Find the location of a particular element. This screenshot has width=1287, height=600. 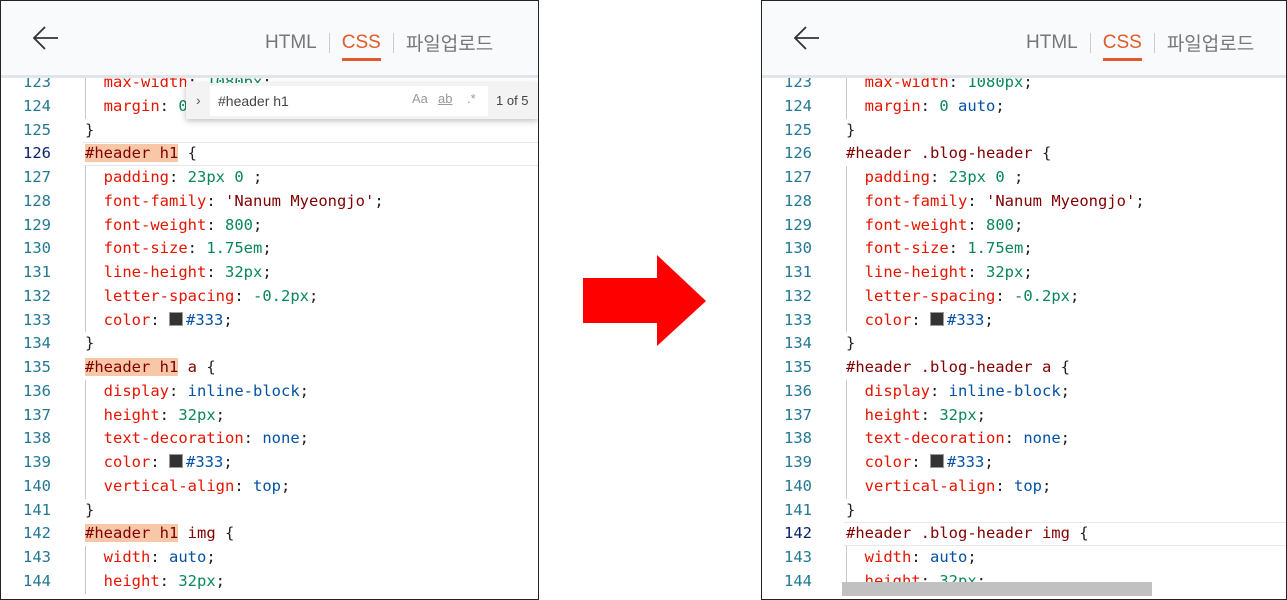

line-number: 140 is located at coordinates (798, 485).